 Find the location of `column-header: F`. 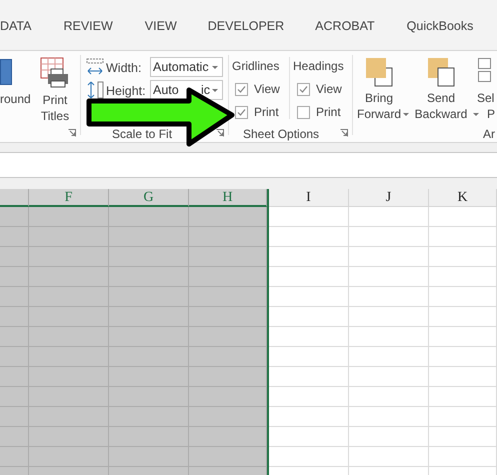

column-header: F is located at coordinates (69, 198).